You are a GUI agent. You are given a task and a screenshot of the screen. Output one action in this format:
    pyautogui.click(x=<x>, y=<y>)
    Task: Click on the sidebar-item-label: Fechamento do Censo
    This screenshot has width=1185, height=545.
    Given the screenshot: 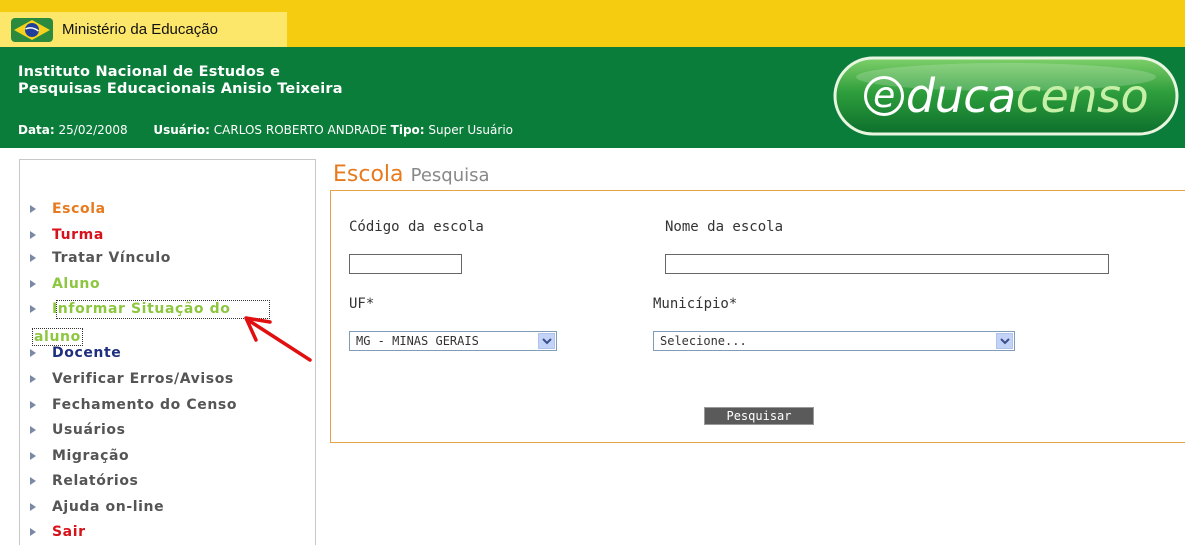 What is the action you would take?
    pyautogui.click(x=145, y=405)
    